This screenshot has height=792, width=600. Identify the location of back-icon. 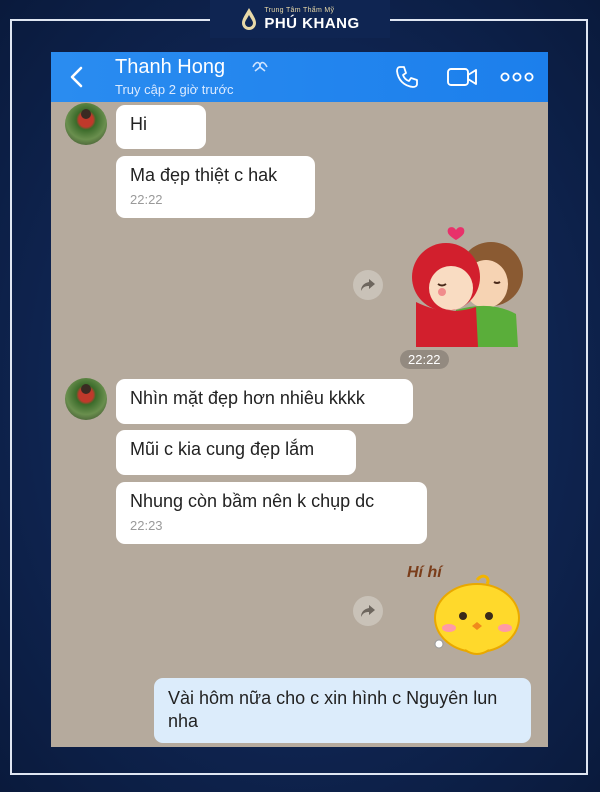
(77, 77).